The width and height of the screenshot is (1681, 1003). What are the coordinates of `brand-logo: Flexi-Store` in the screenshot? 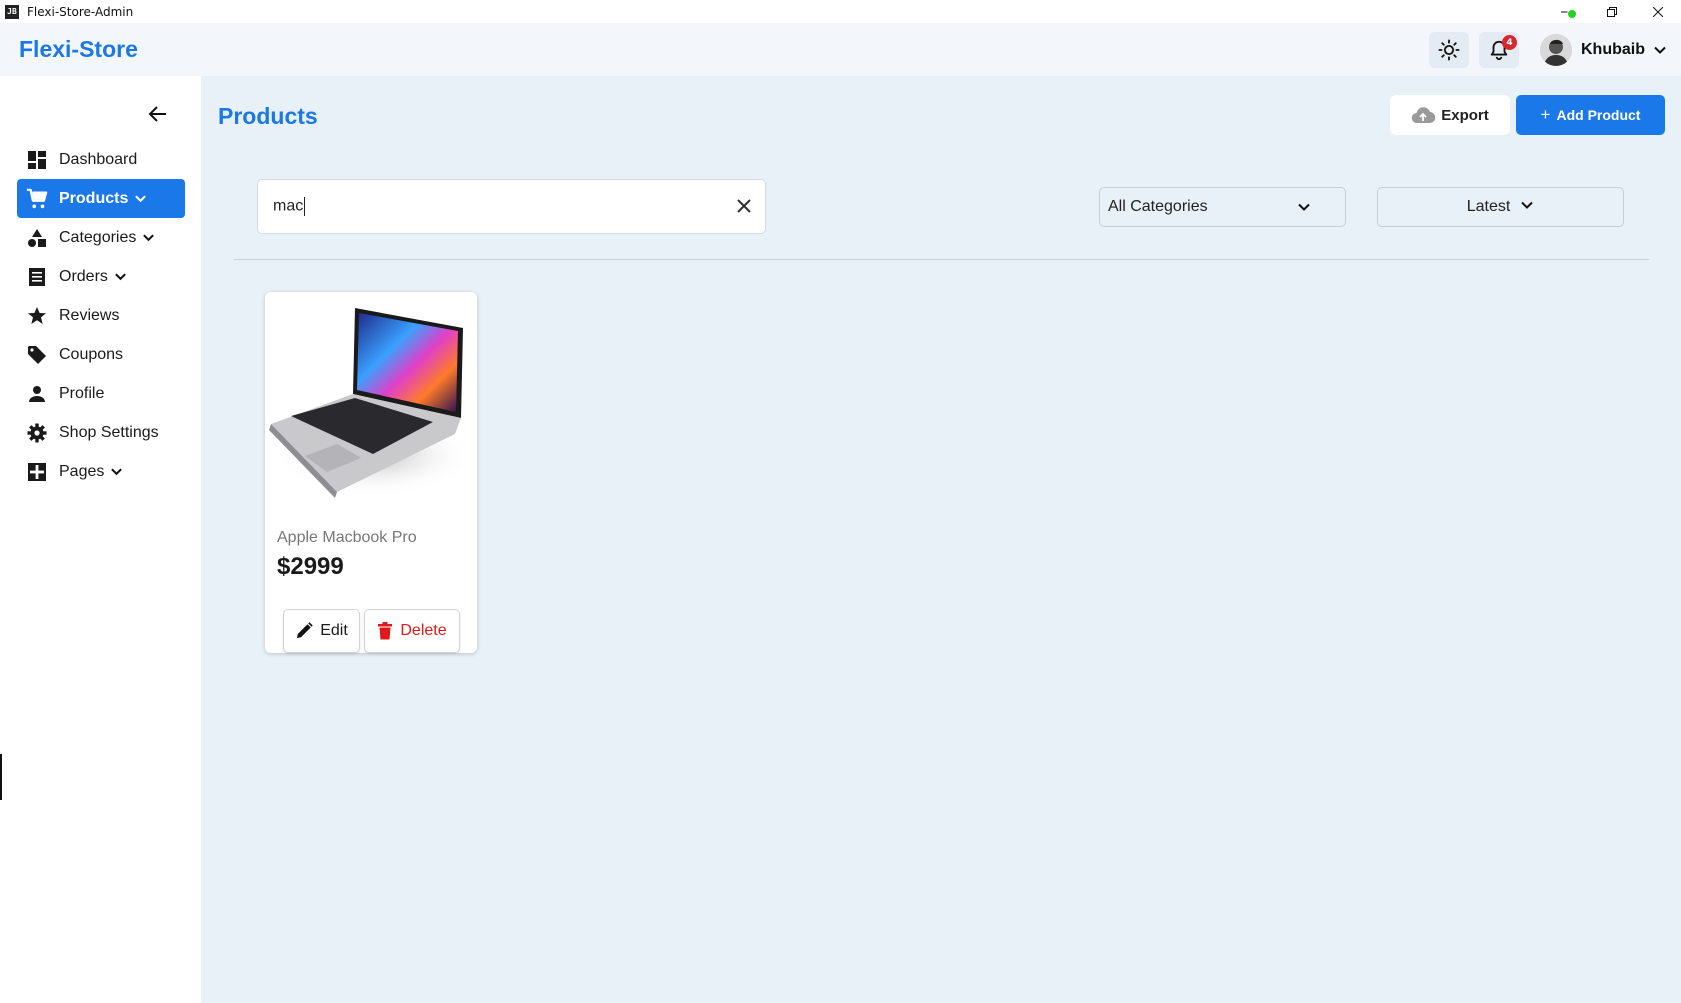 It's located at (78, 49).